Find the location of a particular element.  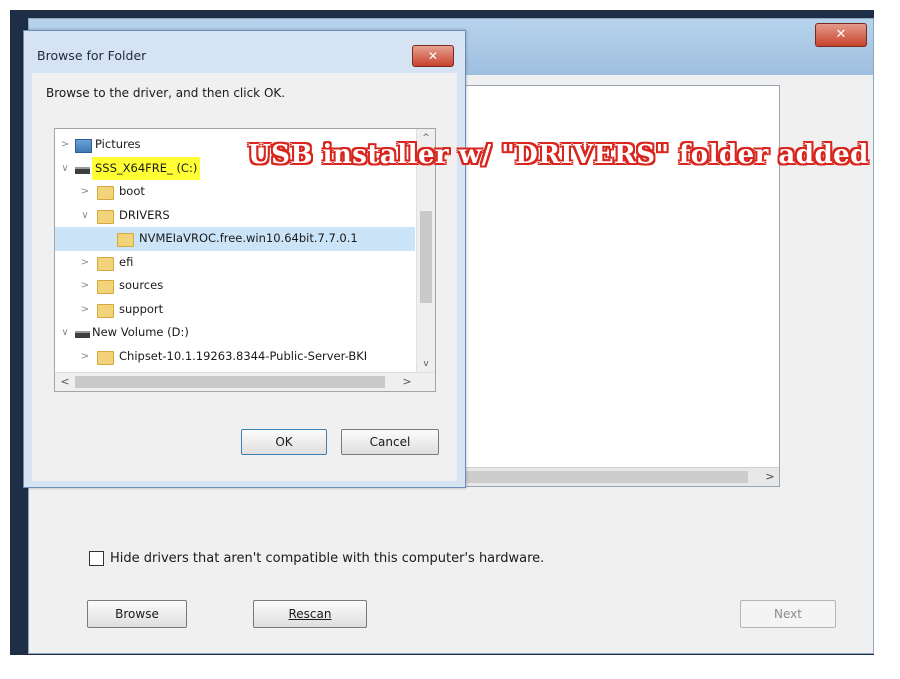

ok-button: OK is located at coordinates (284, 442).